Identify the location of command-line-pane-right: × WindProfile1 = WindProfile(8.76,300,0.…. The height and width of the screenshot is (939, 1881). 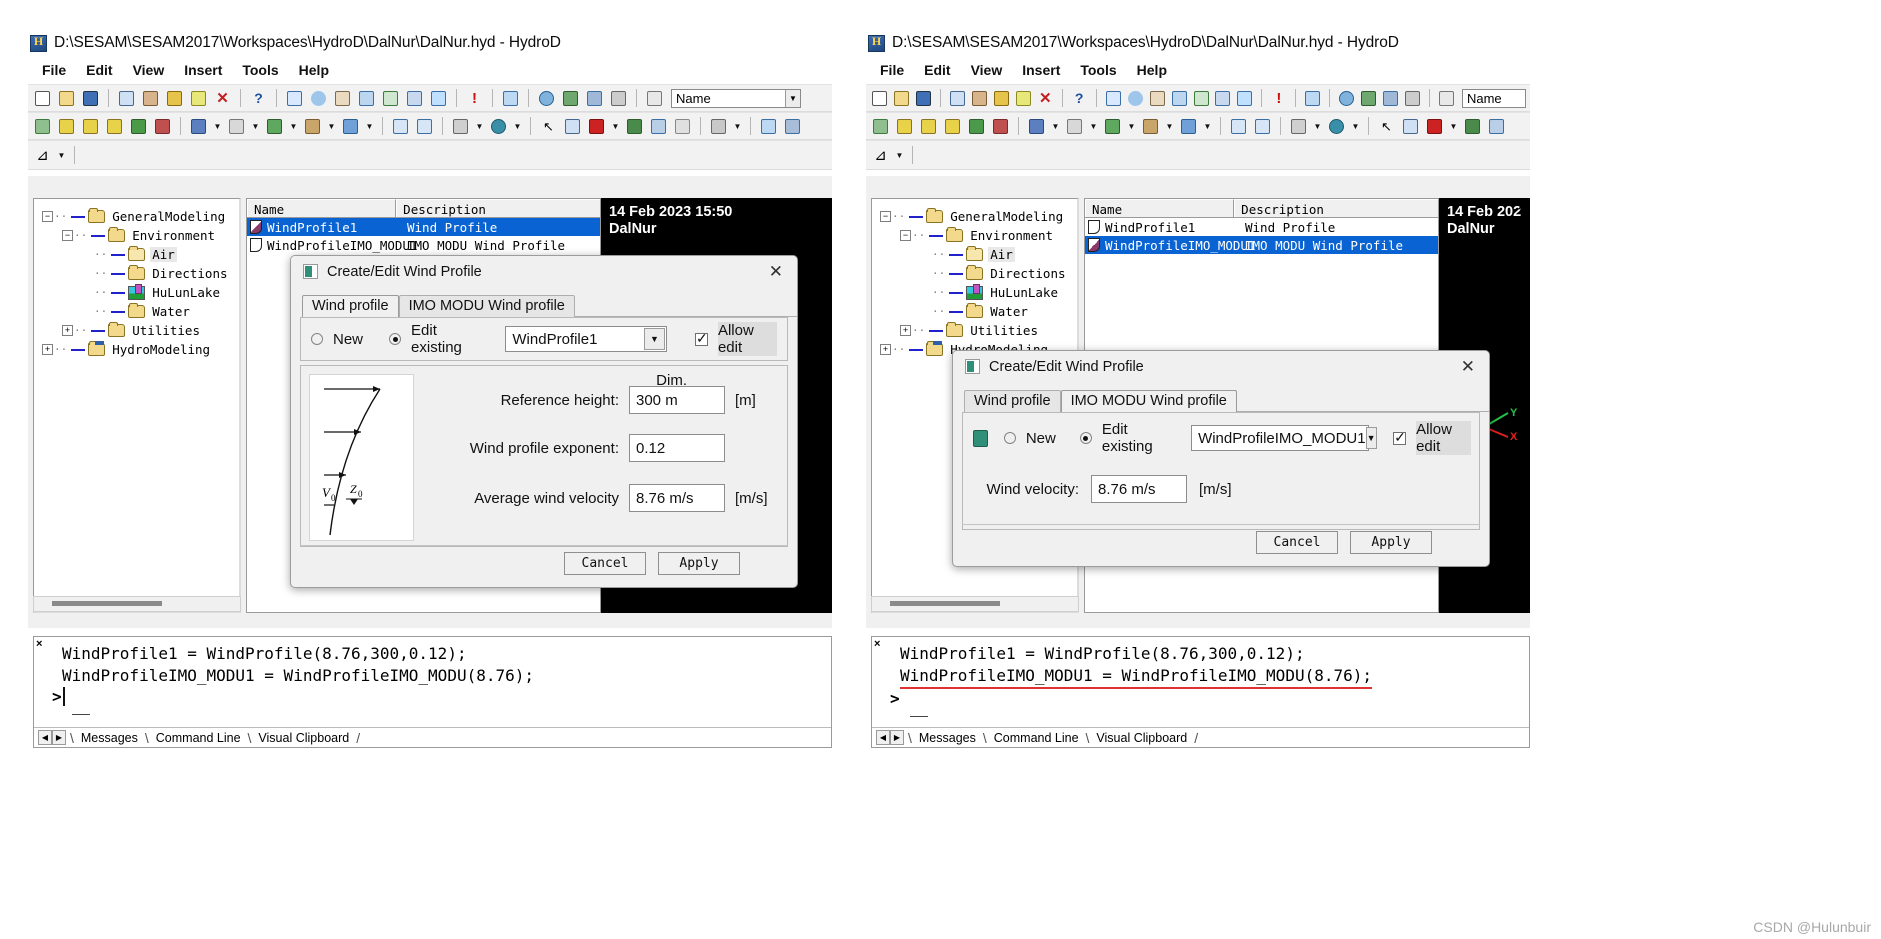
(1200, 692).